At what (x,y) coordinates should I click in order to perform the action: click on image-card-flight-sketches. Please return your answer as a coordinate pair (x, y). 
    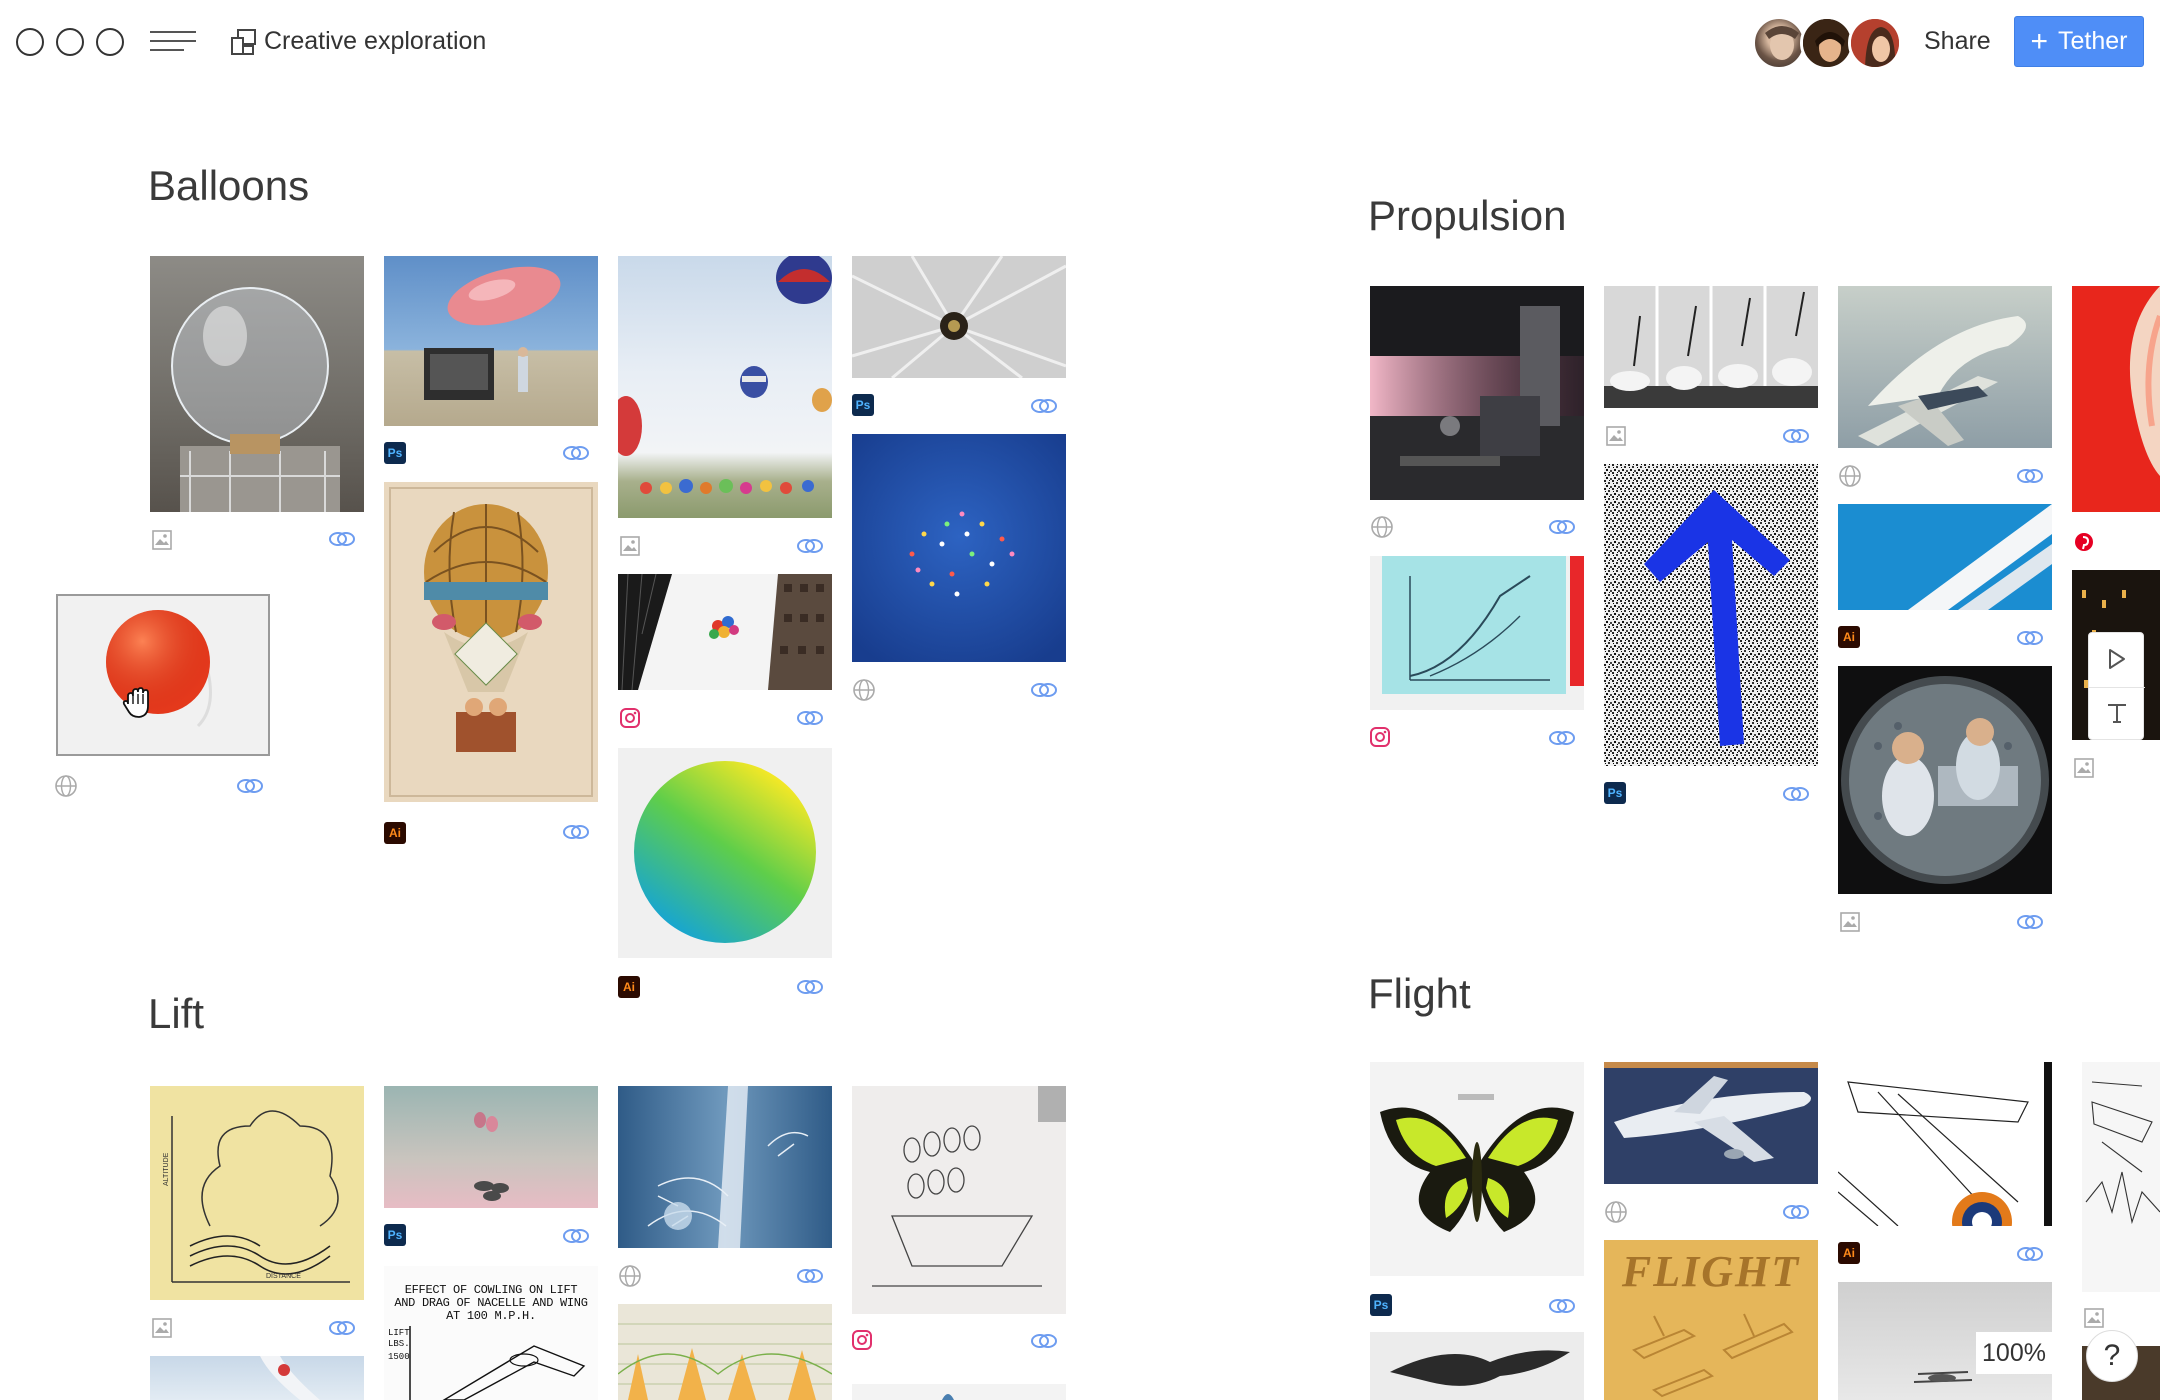
    Looking at the image, I should click on (2121, 1177).